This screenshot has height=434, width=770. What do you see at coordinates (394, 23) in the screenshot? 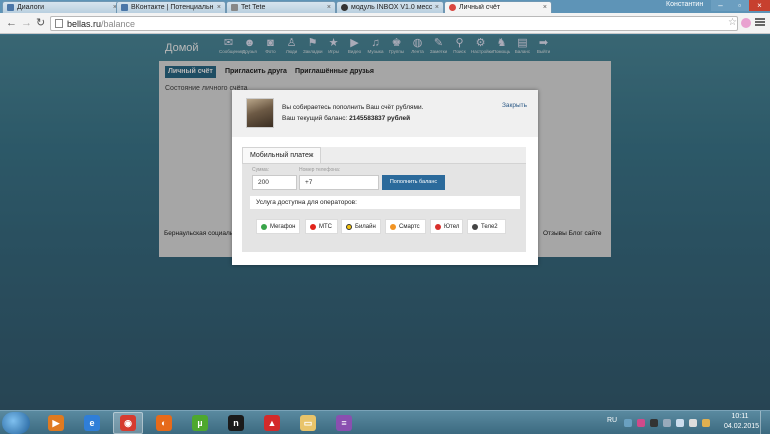
I see `address-bar: bellas.ru/balance` at bounding box center [394, 23].